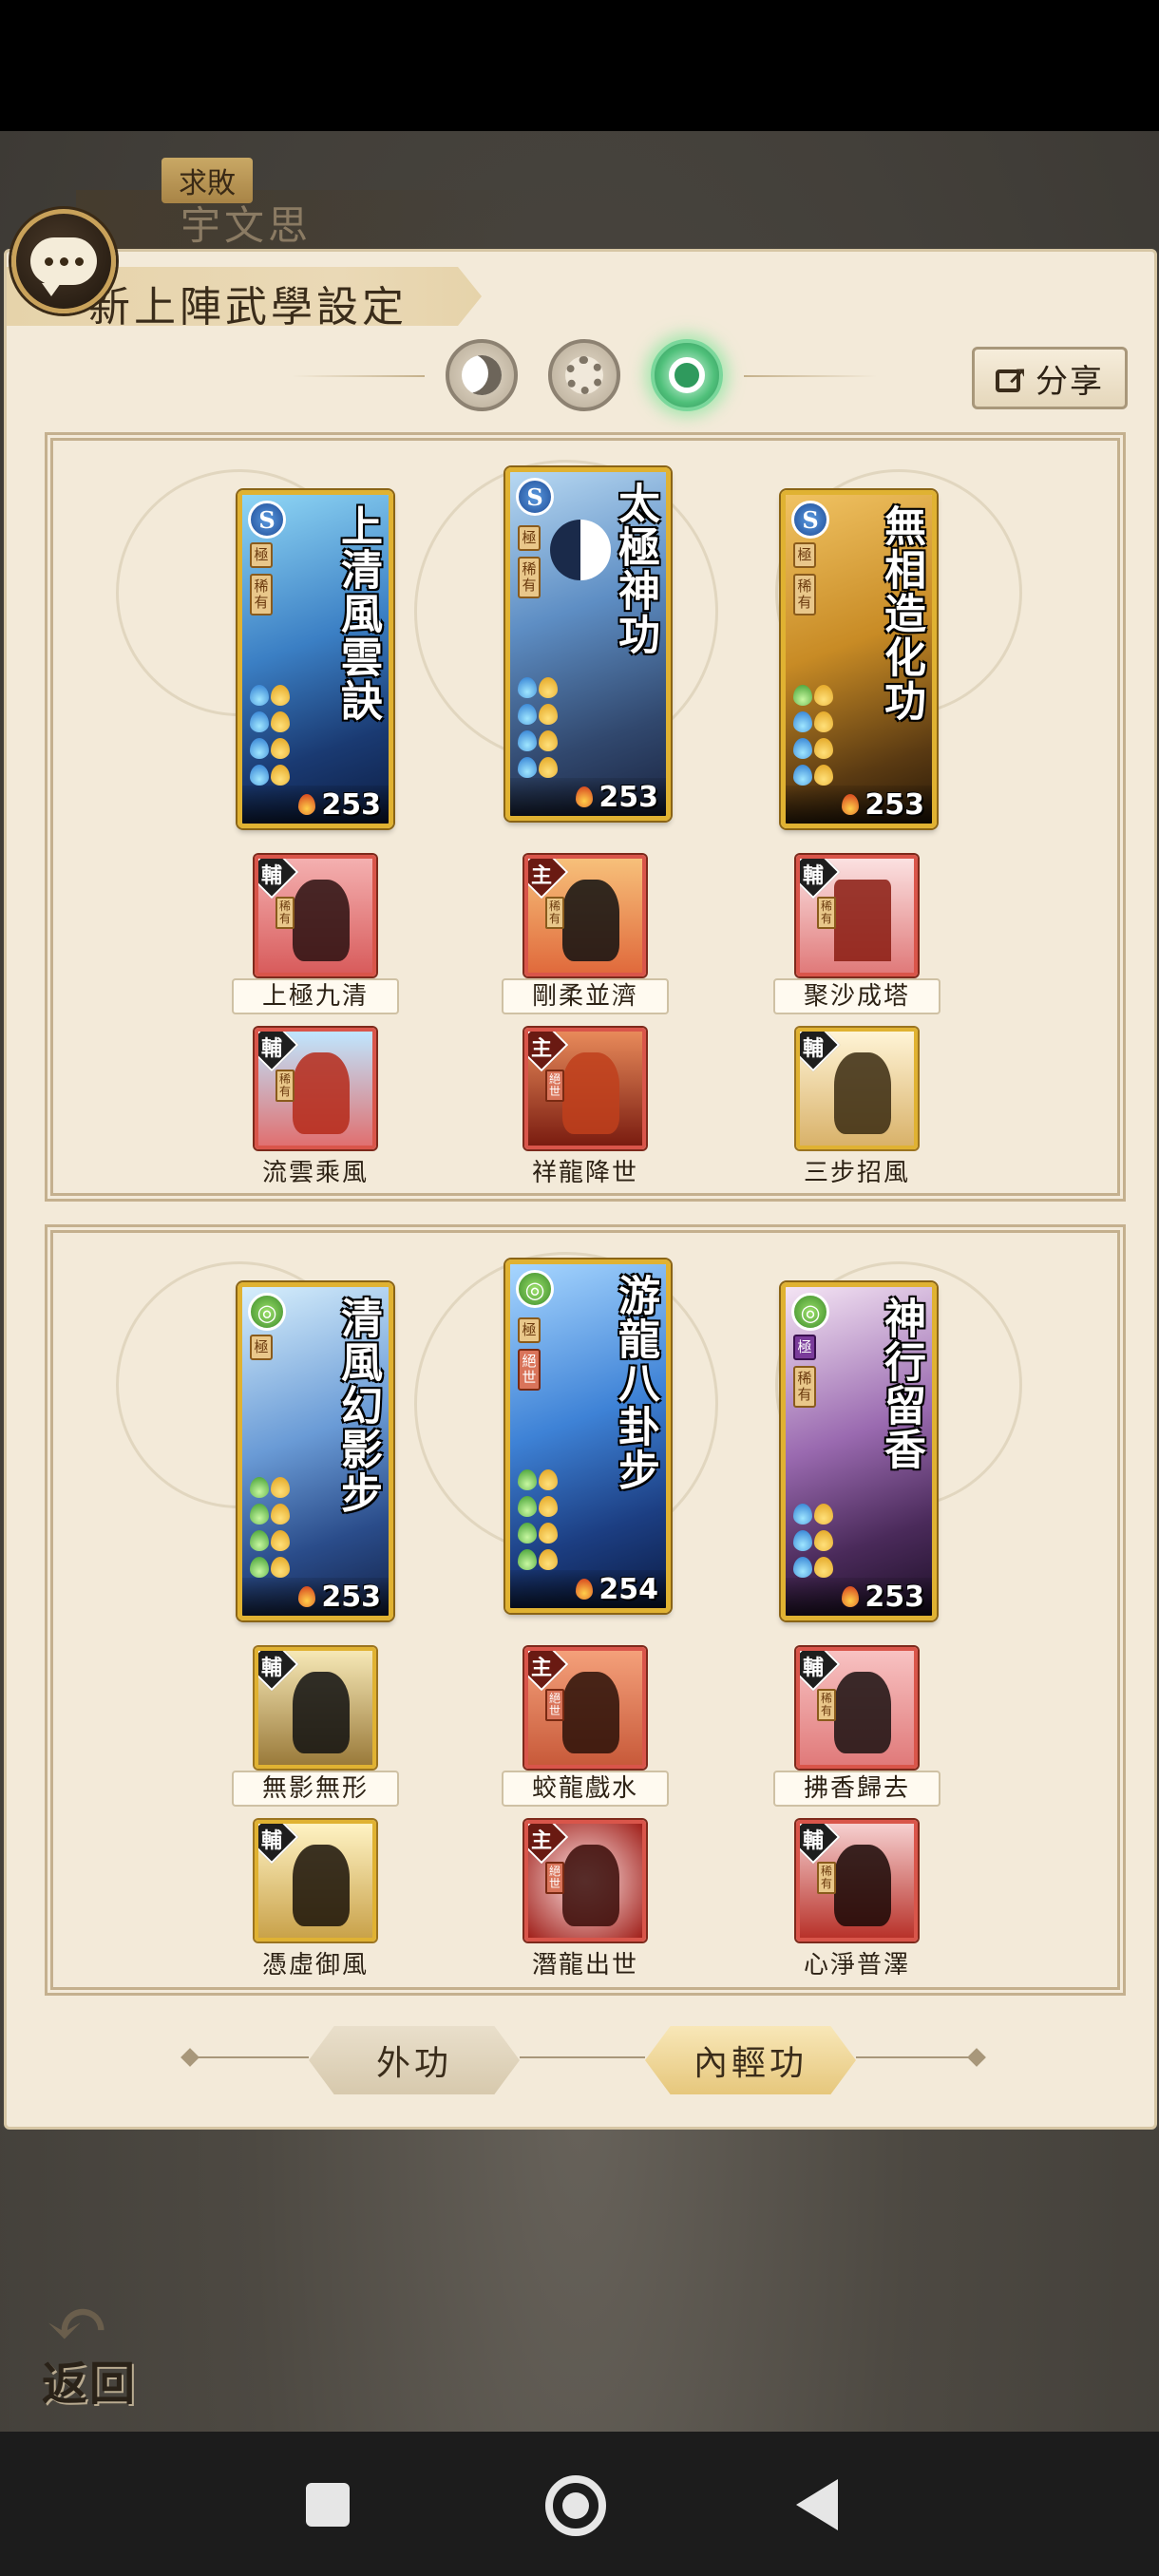 This screenshot has height=2576, width=1159. I want to click on sub-skill-icon: 主 稀有, so click(585, 915).